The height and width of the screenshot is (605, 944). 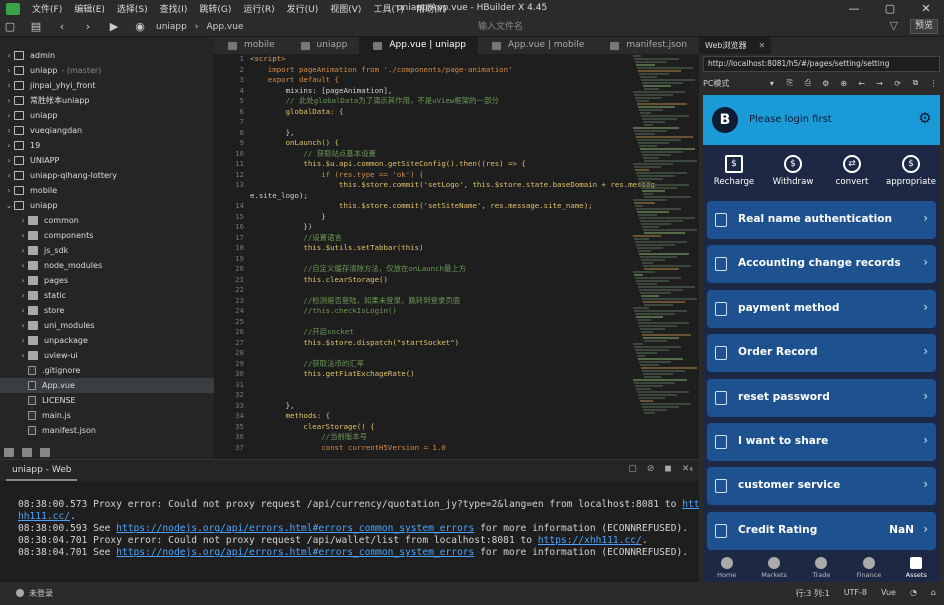 What do you see at coordinates (174, 8) in the screenshot?
I see `menu-find: 查找(I)` at bounding box center [174, 8].